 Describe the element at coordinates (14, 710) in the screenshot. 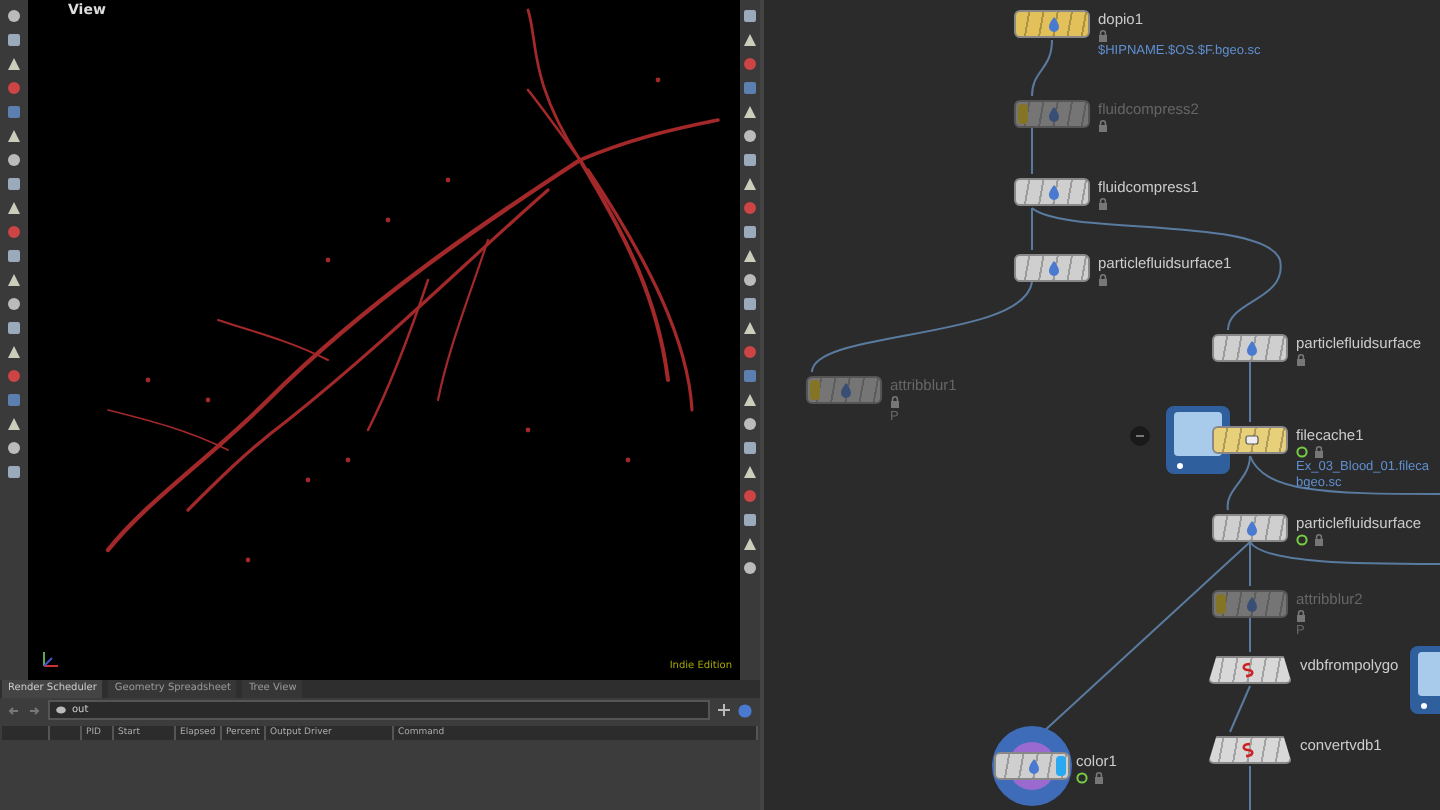

I see `back-arrow-icon` at that location.